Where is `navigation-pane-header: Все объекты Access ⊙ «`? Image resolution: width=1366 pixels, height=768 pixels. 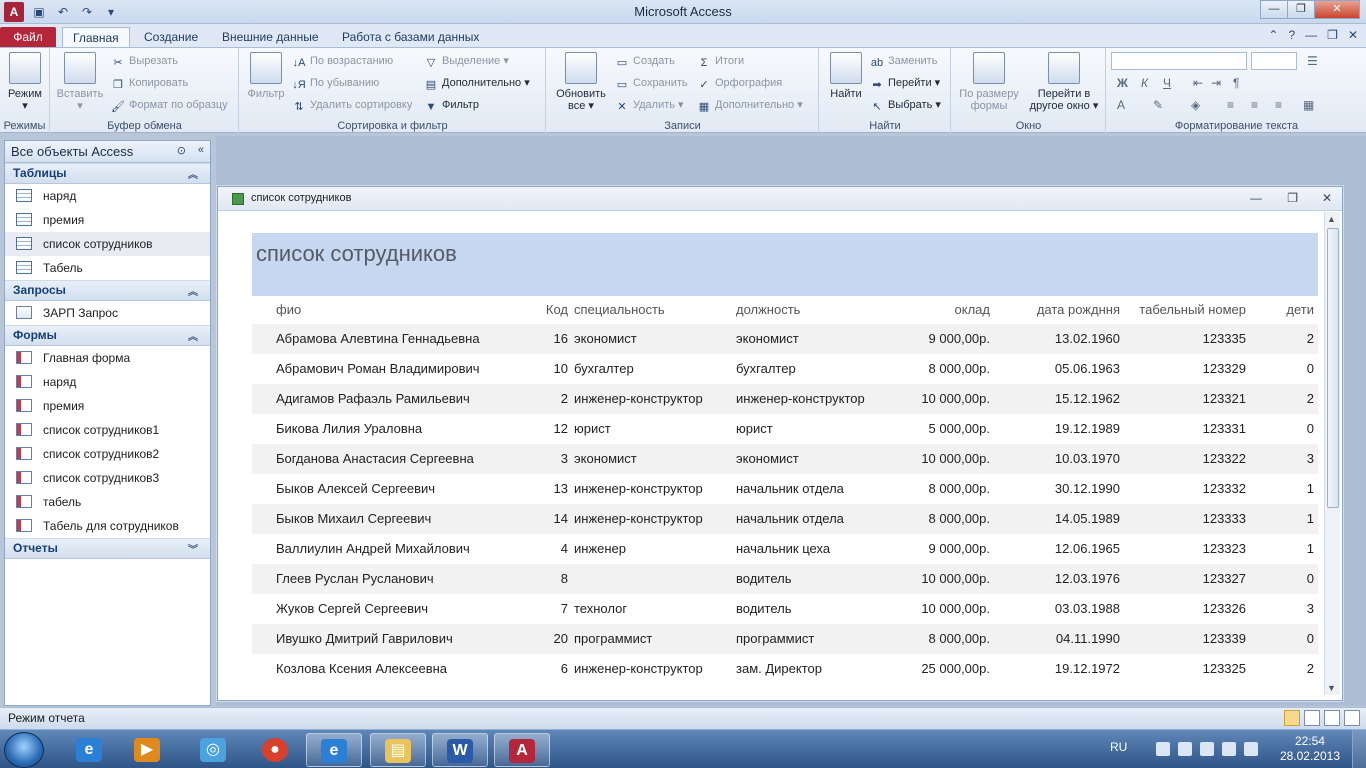
navigation-pane-header: Все объекты Access ⊙ « is located at coordinates (107, 152).